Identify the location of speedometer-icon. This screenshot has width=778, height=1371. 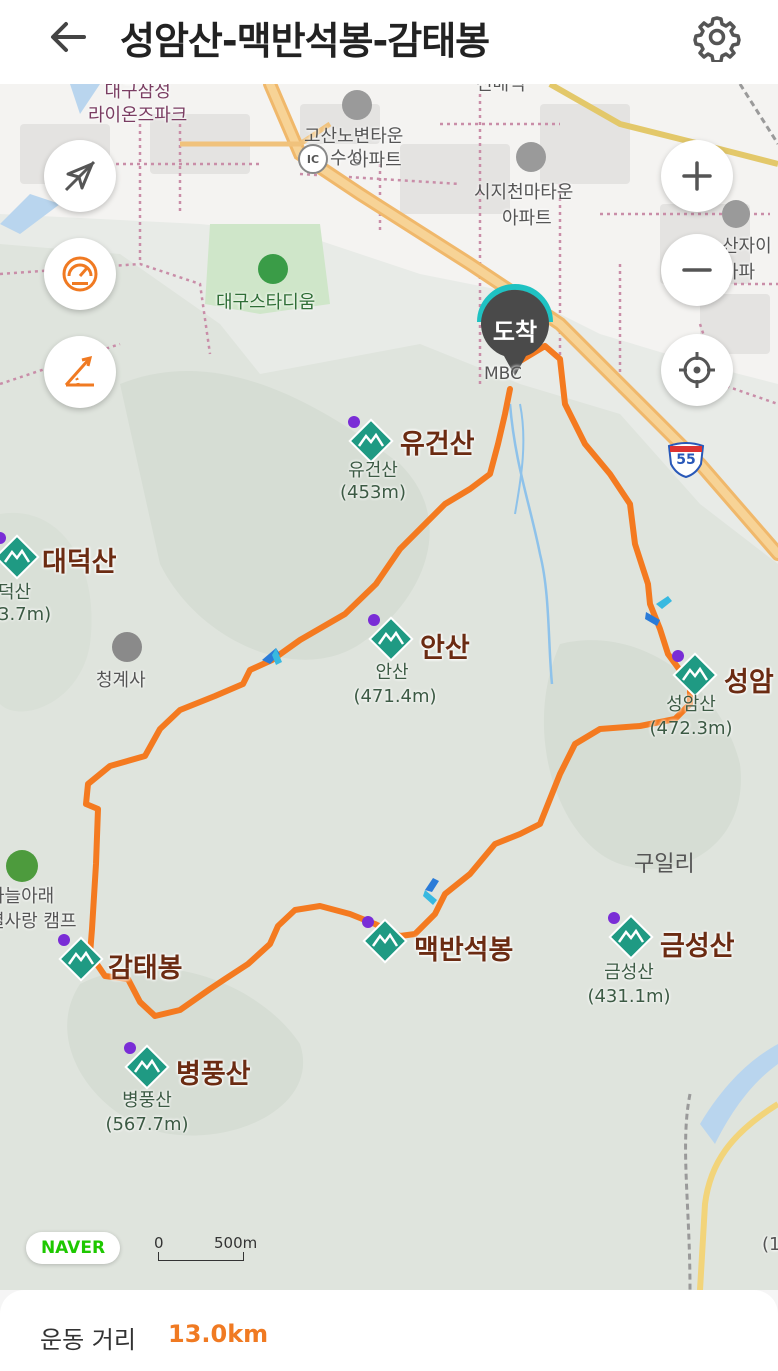
(80, 274).